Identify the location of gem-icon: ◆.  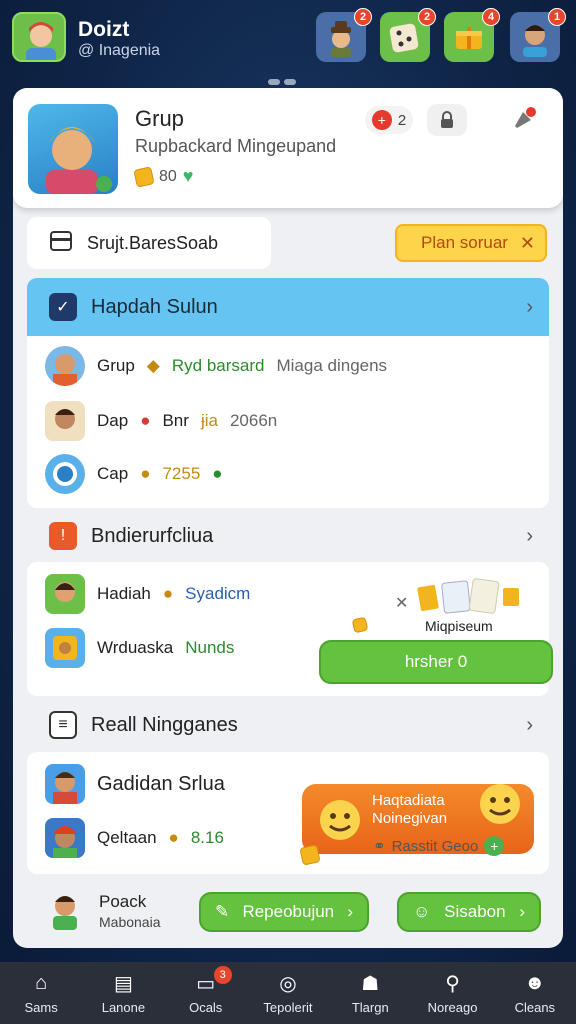
(153, 365).